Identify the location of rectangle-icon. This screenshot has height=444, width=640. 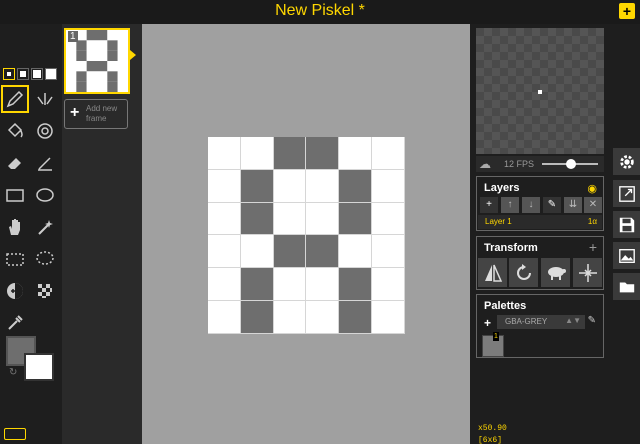
(15, 195).